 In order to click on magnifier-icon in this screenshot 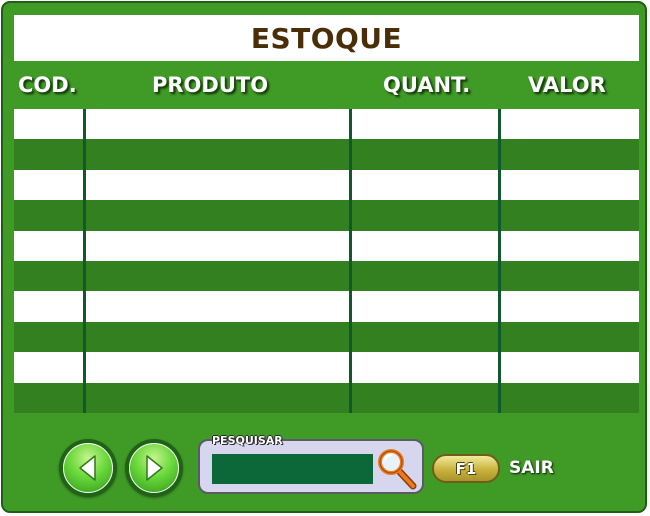, I will do `click(397, 469)`.